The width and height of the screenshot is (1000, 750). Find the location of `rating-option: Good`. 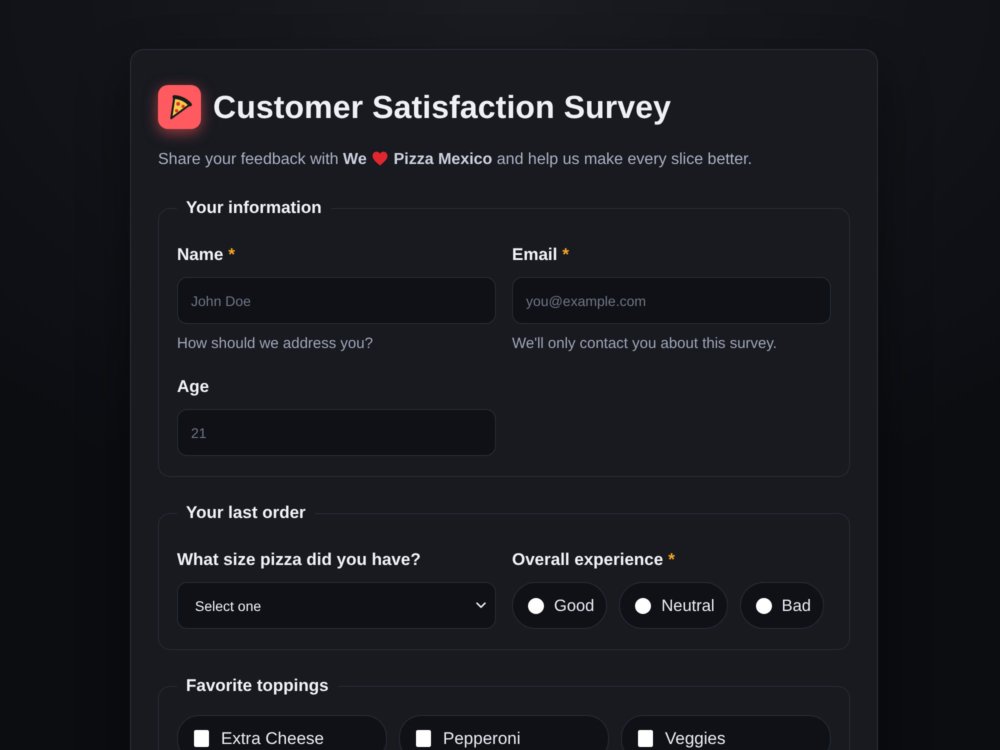

rating-option: Good is located at coordinates (560, 605).